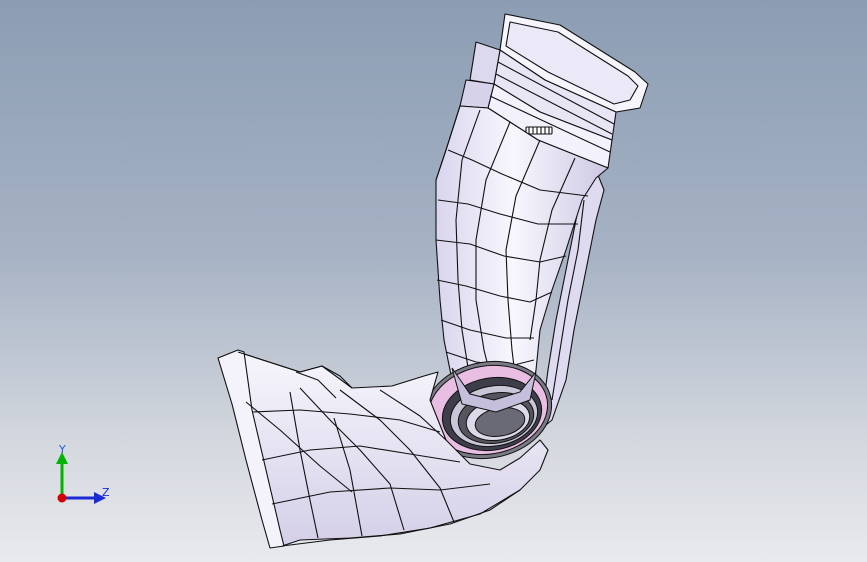 This screenshot has height=562, width=867. What do you see at coordinates (106, 492) in the screenshot?
I see `z-axis-label: Z` at bounding box center [106, 492].